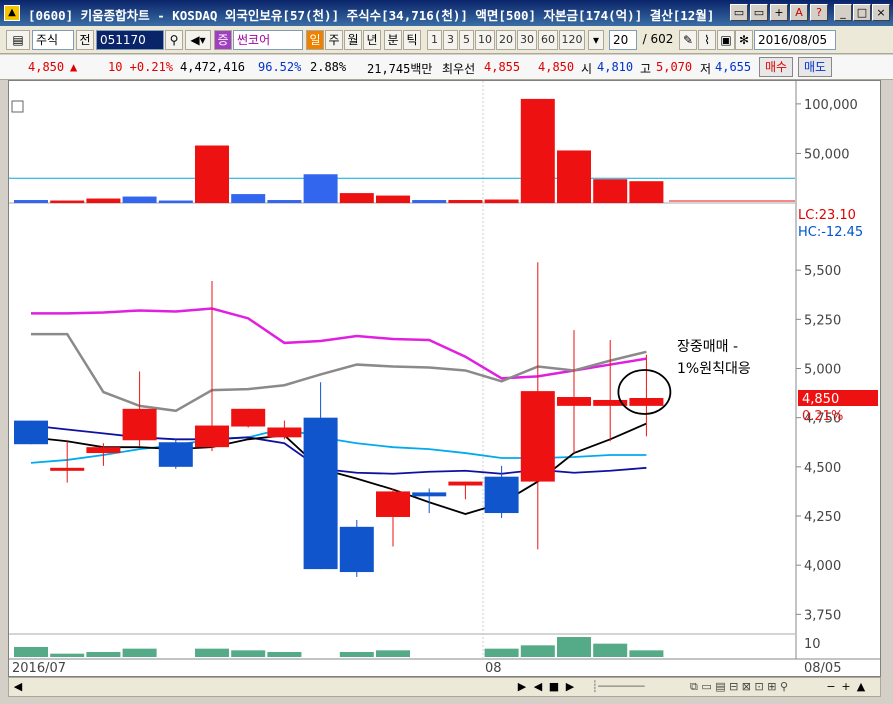 This screenshot has width=893, height=704. Describe the element at coordinates (353, 40) in the screenshot. I see `interval-month-tab: 월` at that location.